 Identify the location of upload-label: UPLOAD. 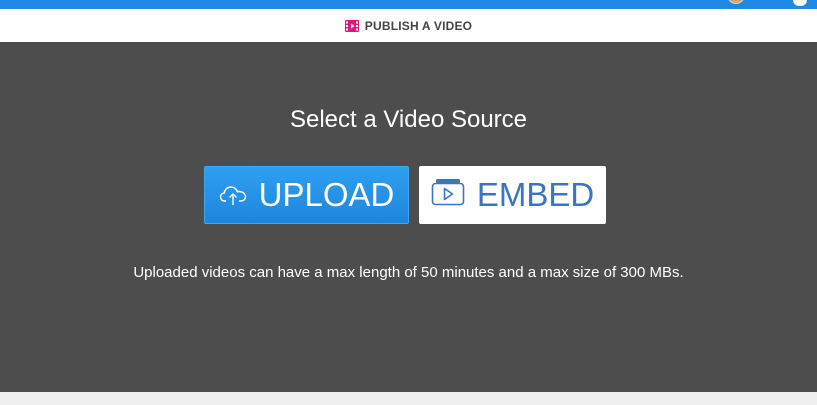
(326, 194).